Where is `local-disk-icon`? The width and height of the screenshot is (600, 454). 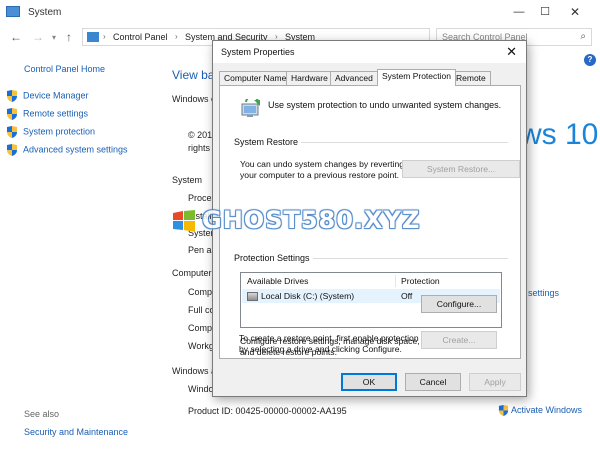 local-disk-icon is located at coordinates (252, 296).